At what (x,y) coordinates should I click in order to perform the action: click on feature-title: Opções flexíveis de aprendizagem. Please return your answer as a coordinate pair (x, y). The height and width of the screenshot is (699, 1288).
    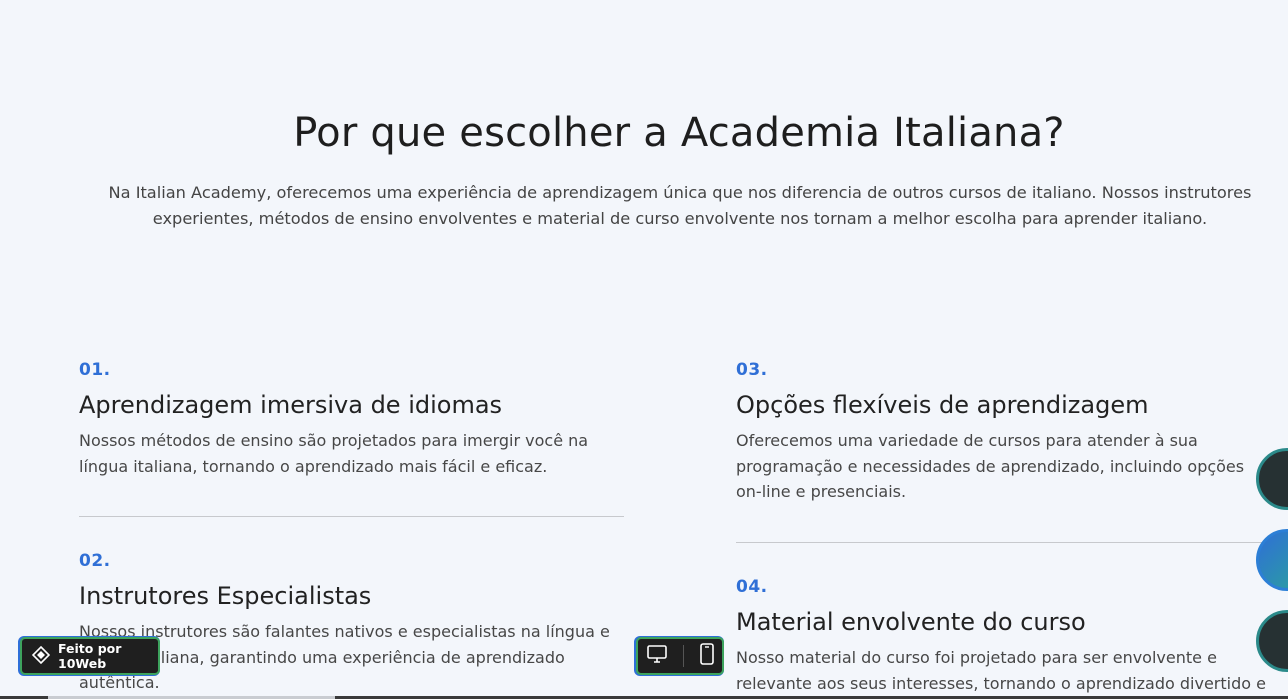
    Looking at the image, I should click on (942, 405).